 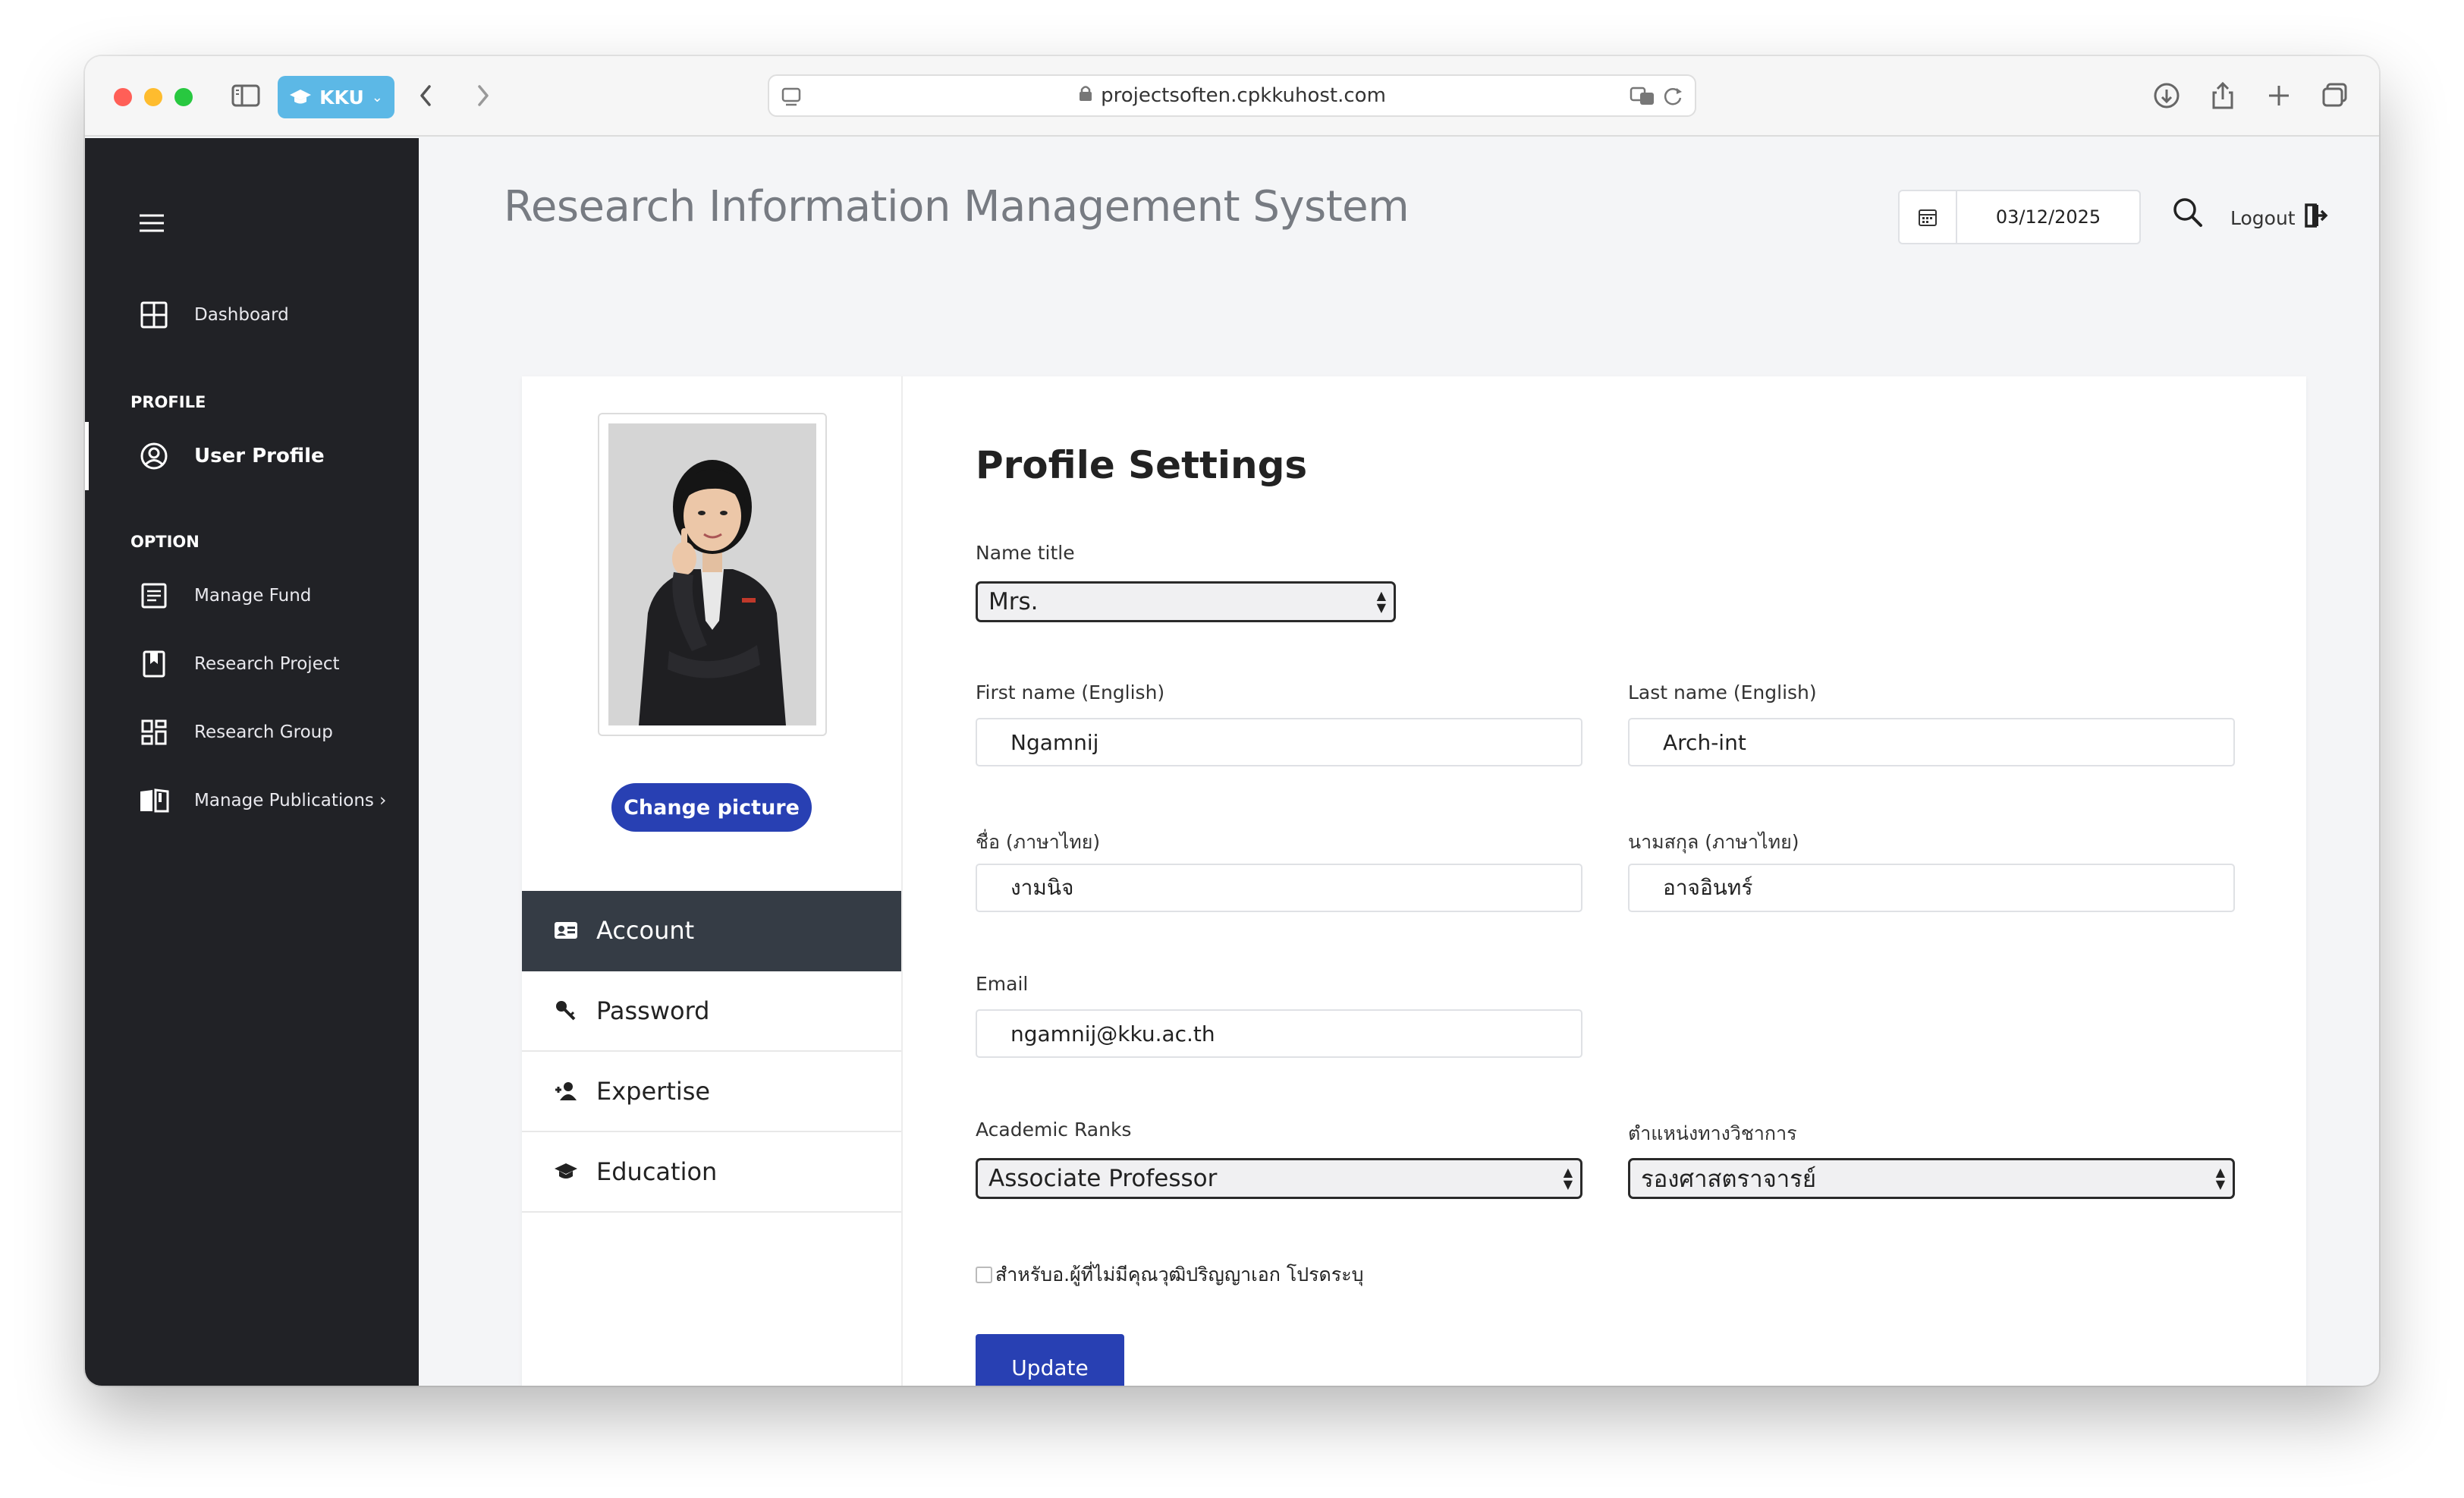 I want to click on reader-icon, so click(x=791, y=100).